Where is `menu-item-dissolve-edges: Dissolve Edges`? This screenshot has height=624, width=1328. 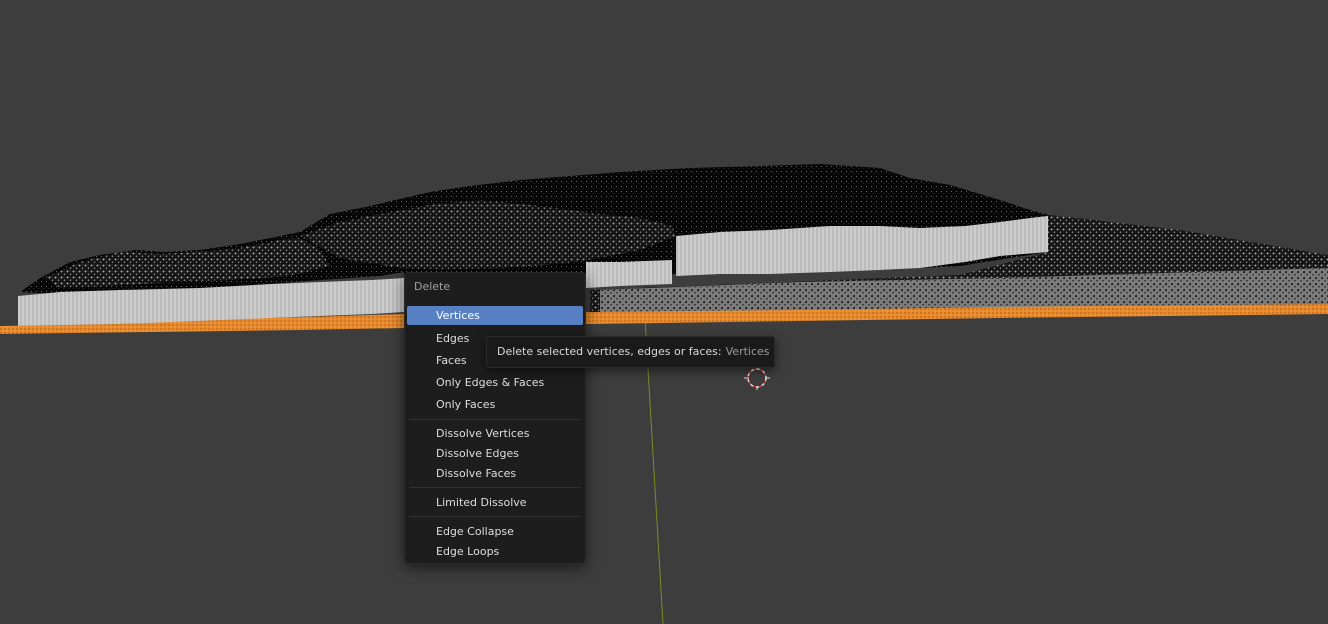 menu-item-dissolve-edges: Dissolve Edges is located at coordinates (495, 453).